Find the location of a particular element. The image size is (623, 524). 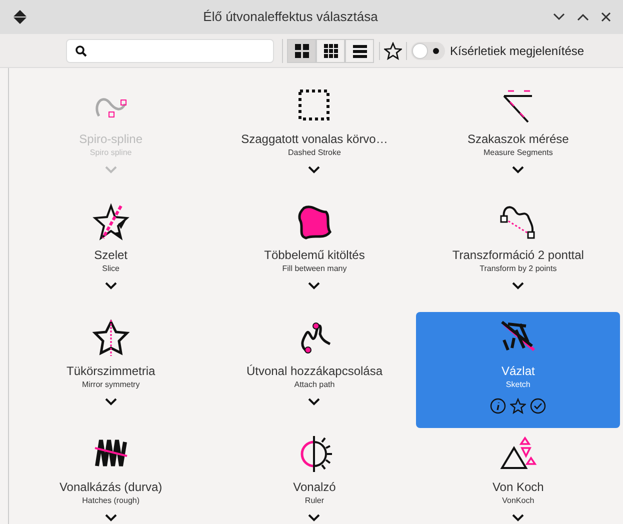

effect-title: Transzformáció 2 ponttal is located at coordinates (518, 255).